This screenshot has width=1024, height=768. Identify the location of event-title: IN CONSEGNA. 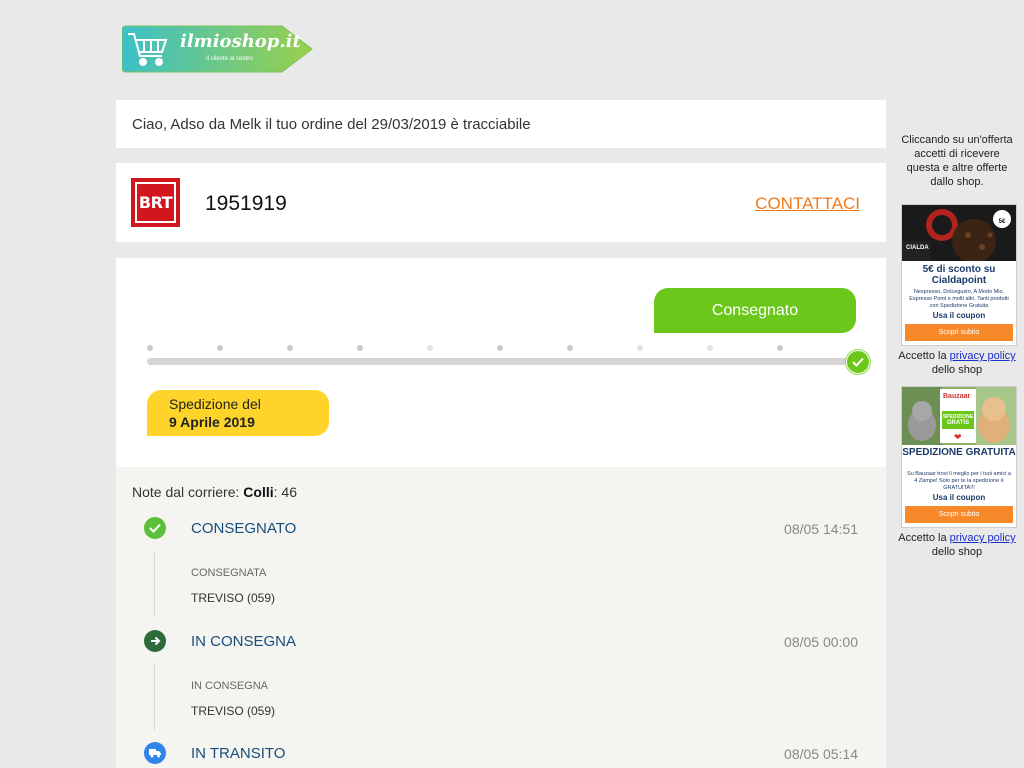
(244, 641).